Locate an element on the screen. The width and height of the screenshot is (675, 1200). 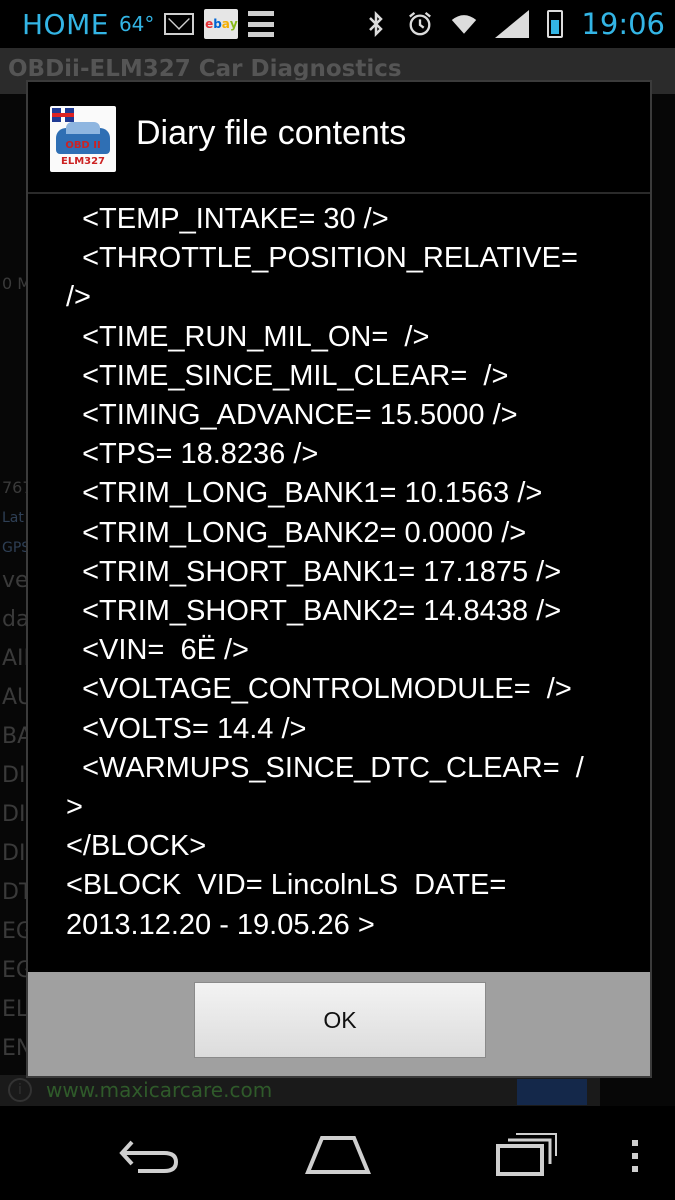
signal-icon is located at coordinates (512, 24).